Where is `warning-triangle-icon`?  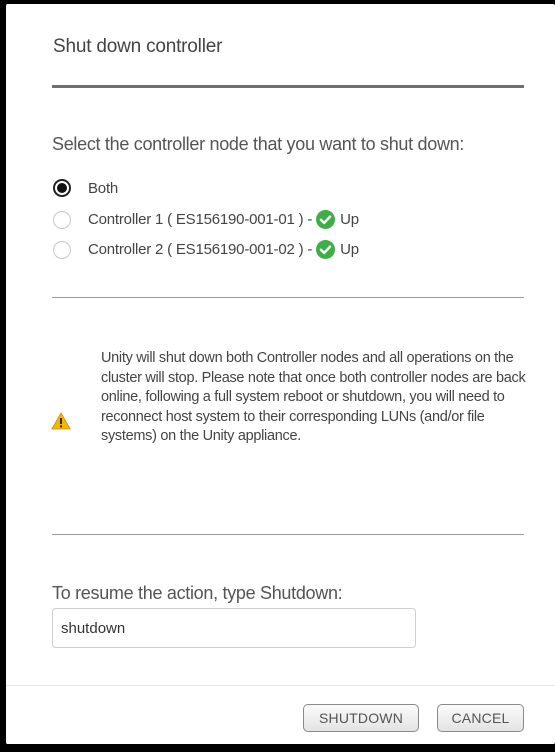 warning-triangle-icon is located at coordinates (61, 421).